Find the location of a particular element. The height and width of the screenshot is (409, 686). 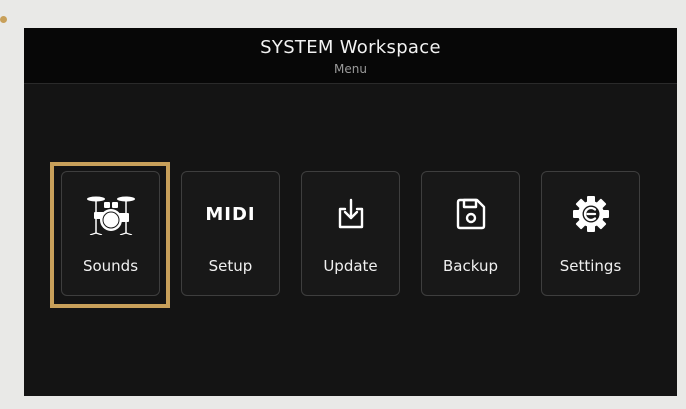

download-tray-icon is located at coordinates (350, 214).